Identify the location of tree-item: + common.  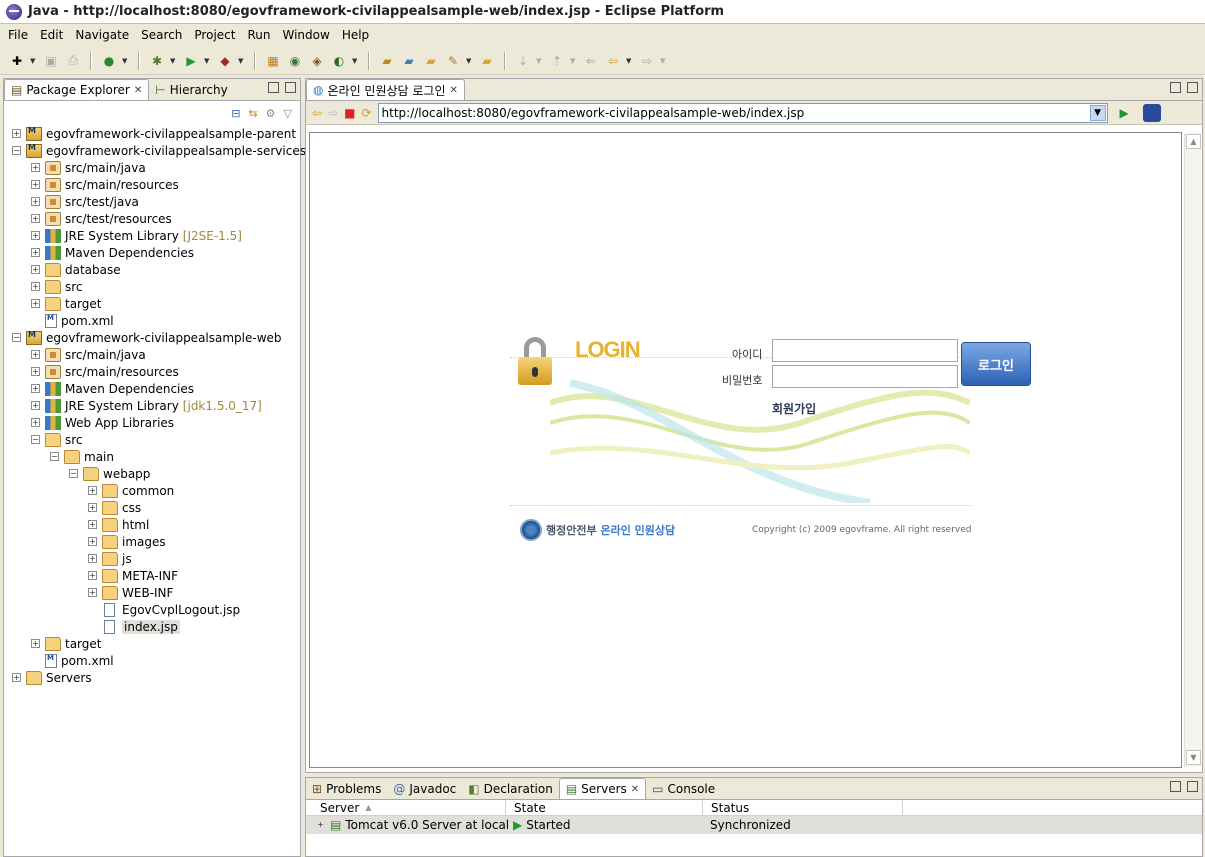
(131, 490).